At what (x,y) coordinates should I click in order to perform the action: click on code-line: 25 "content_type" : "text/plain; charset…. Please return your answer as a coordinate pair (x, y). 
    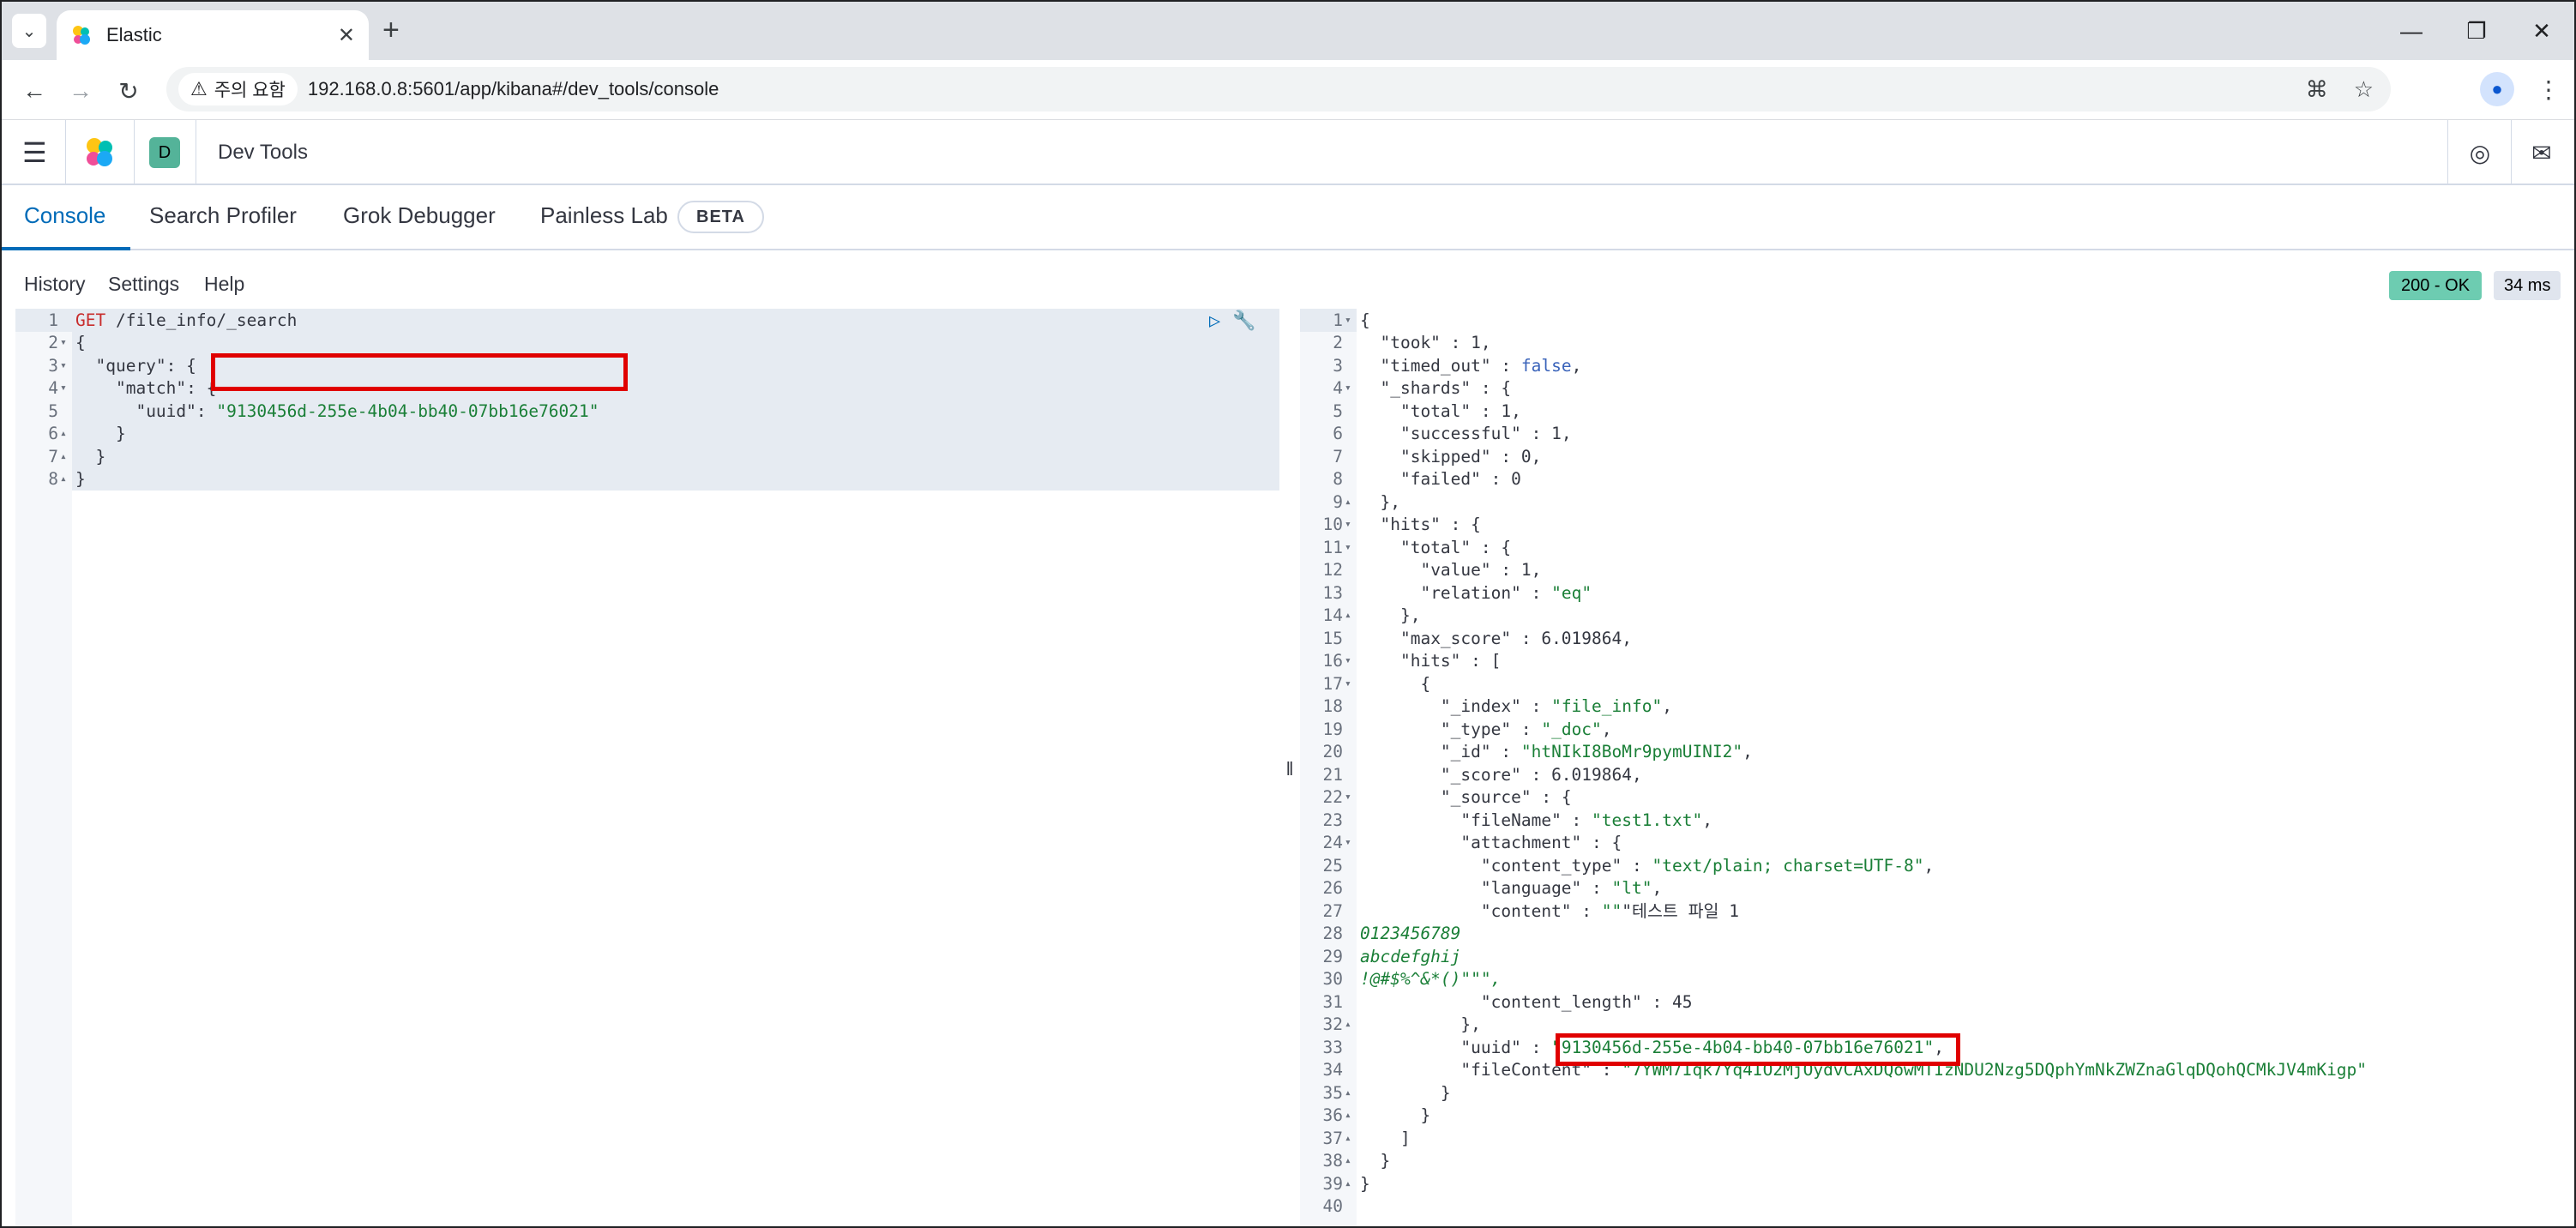
    Looking at the image, I should click on (1932, 866).